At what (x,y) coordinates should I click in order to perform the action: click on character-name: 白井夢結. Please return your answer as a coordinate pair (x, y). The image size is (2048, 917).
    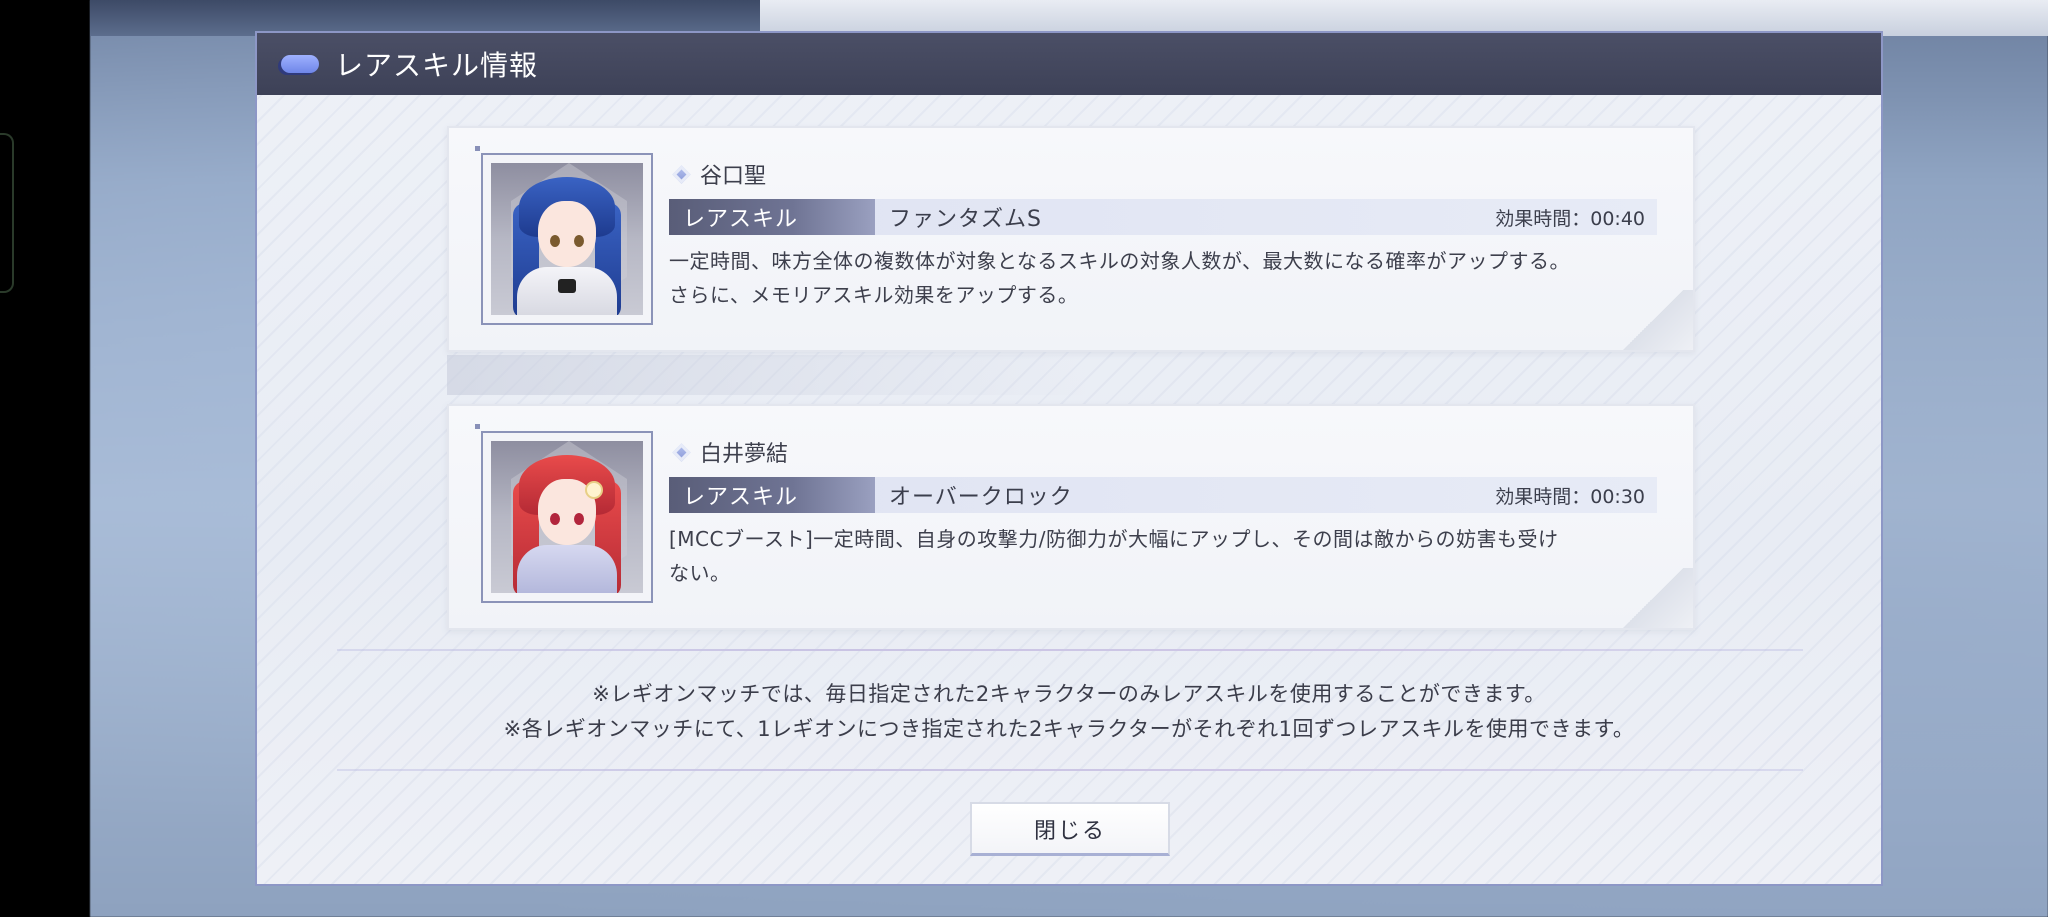
    Looking at the image, I should click on (744, 454).